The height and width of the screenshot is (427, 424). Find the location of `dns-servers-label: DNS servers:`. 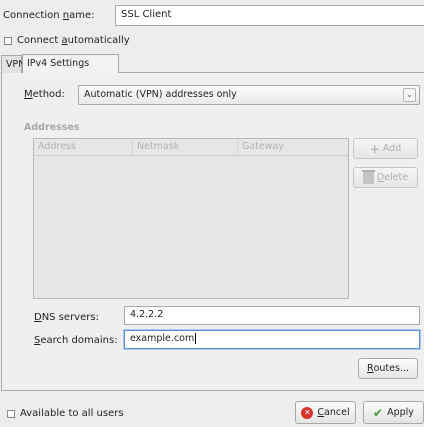

dns-servers-label: DNS servers: is located at coordinates (66, 317).